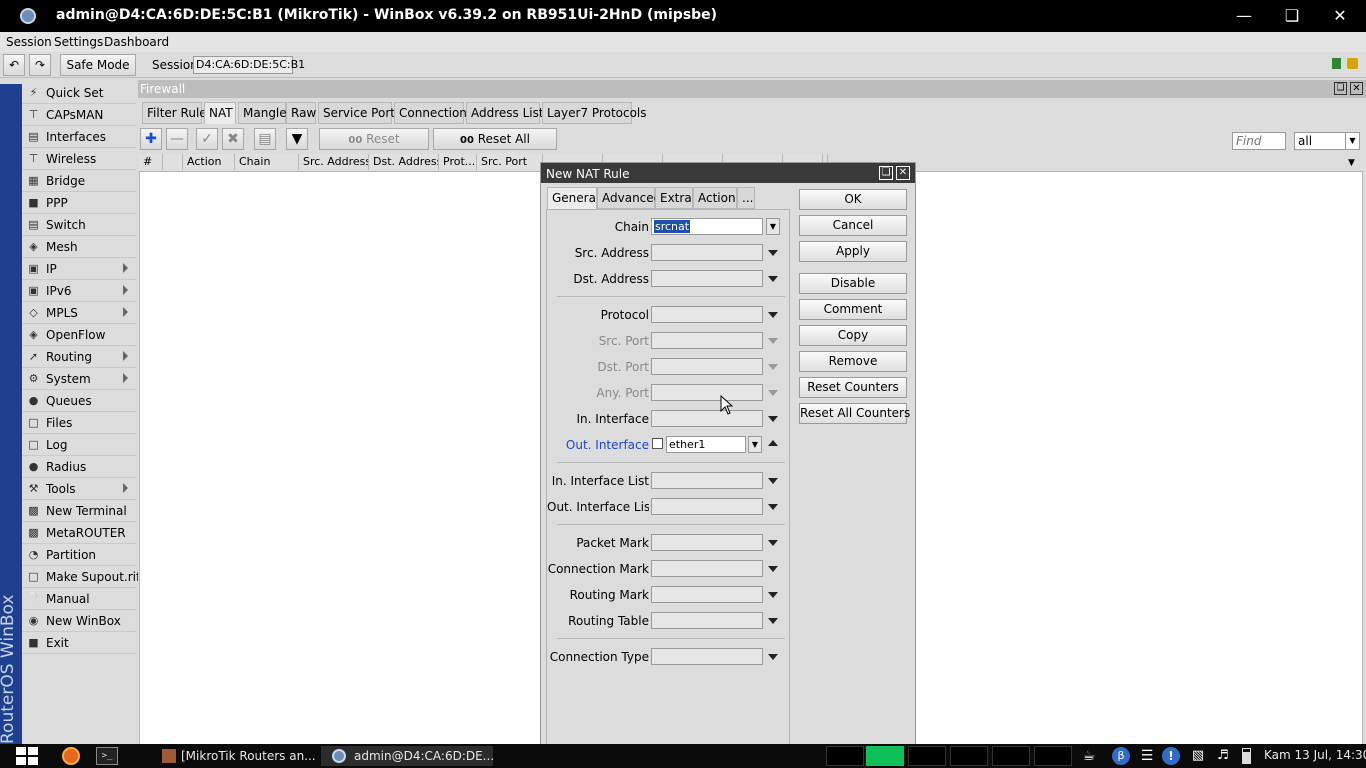  I want to click on minimize-button: —, so click(1244, 16).